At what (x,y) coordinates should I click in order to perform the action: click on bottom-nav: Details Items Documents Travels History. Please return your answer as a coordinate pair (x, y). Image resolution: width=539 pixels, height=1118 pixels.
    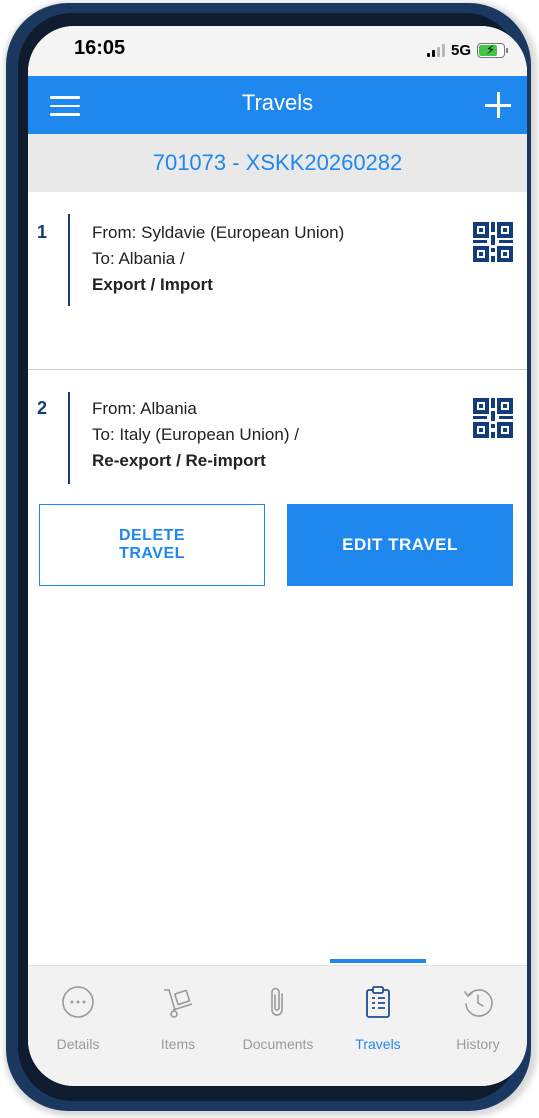
    Looking at the image, I should click on (277, 1022).